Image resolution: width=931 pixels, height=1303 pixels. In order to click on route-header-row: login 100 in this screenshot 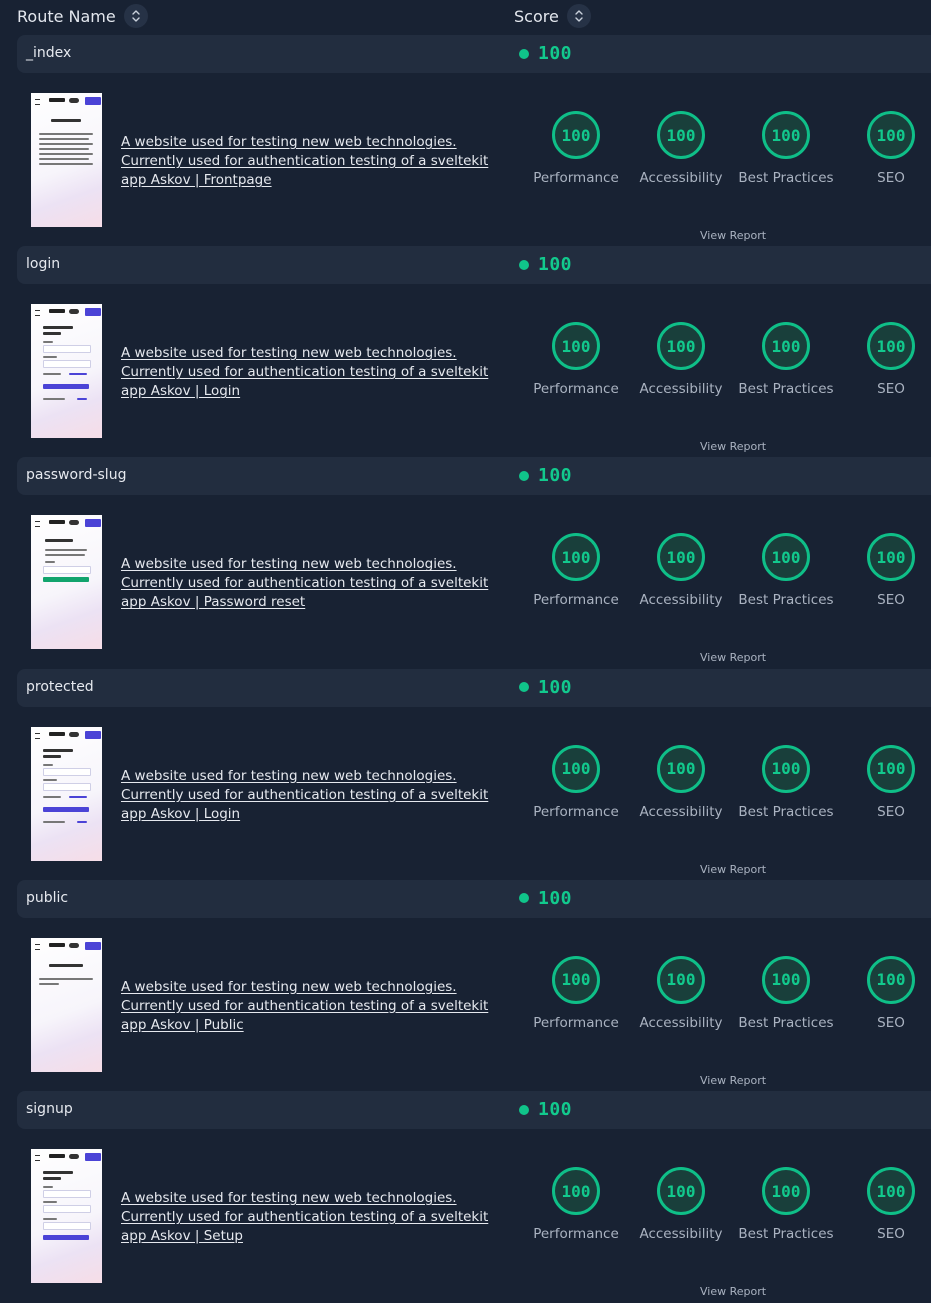, I will do `click(474, 265)`.